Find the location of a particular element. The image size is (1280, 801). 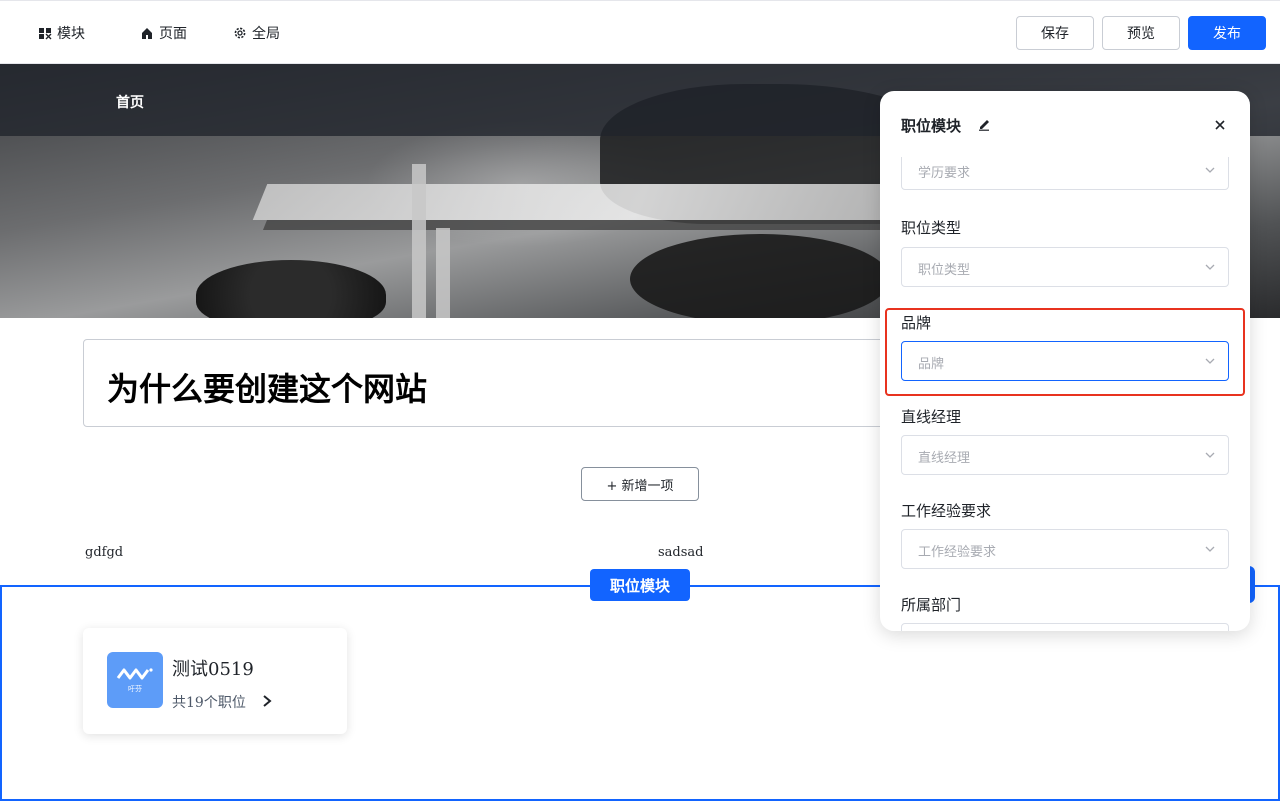

nav-pages: 页面 is located at coordinates (163, 33).